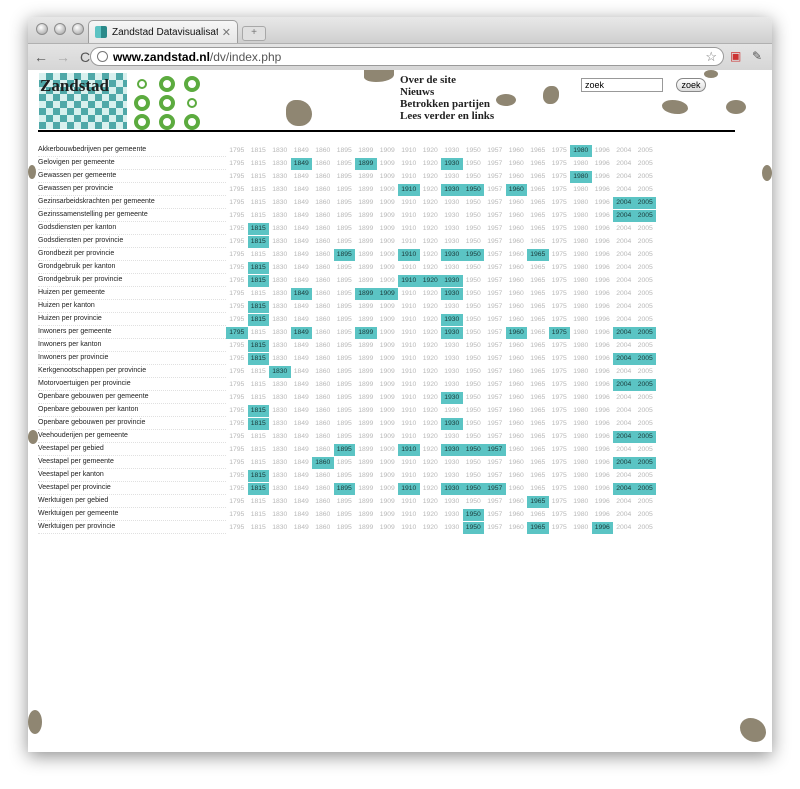 The width and height of the screenshot is (800, 789). I want to click on year-link: 1860, so click(323, 462).